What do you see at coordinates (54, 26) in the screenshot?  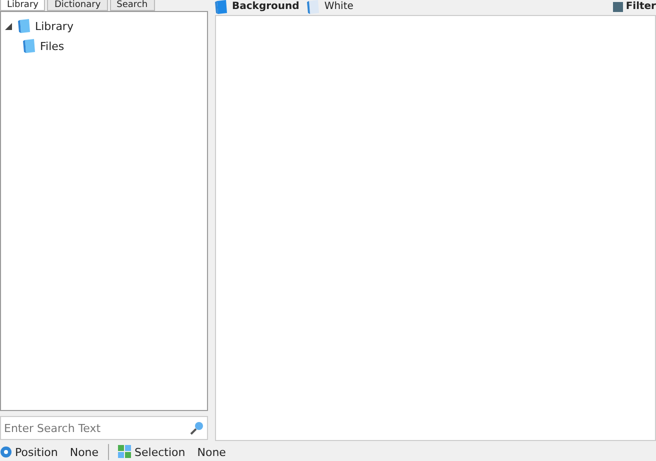 I see `tree-item: Library` at bounding box center [54, 26].